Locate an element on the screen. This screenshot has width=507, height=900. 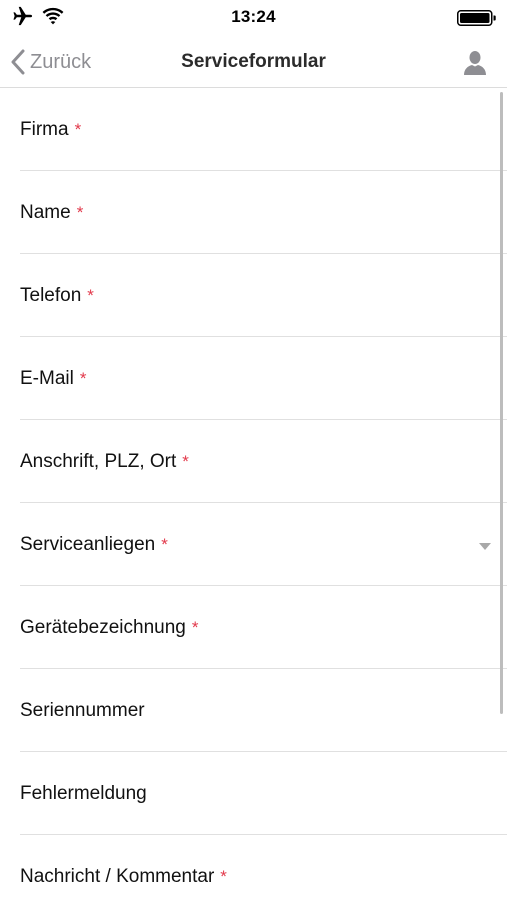
field-label: Firma * is located at coordinates (51, 129).